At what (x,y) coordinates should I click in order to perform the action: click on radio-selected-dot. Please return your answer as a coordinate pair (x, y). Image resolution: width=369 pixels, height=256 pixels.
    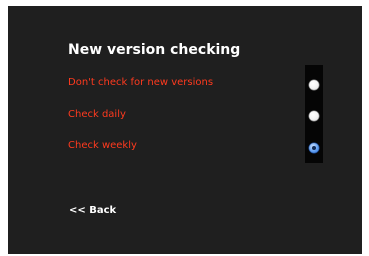
    Looking at the image, I should click on (314, 148).